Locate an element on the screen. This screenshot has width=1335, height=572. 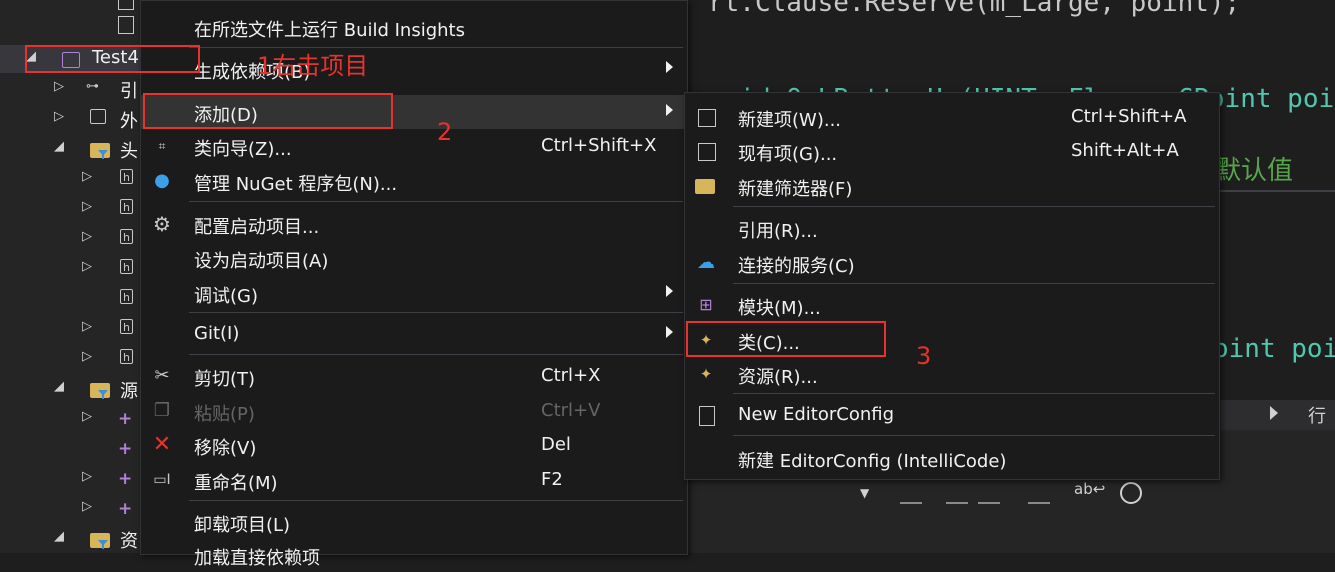
menu-item-load-dependencies: 加载直接依赖项 is located at coordinates (414, 555).